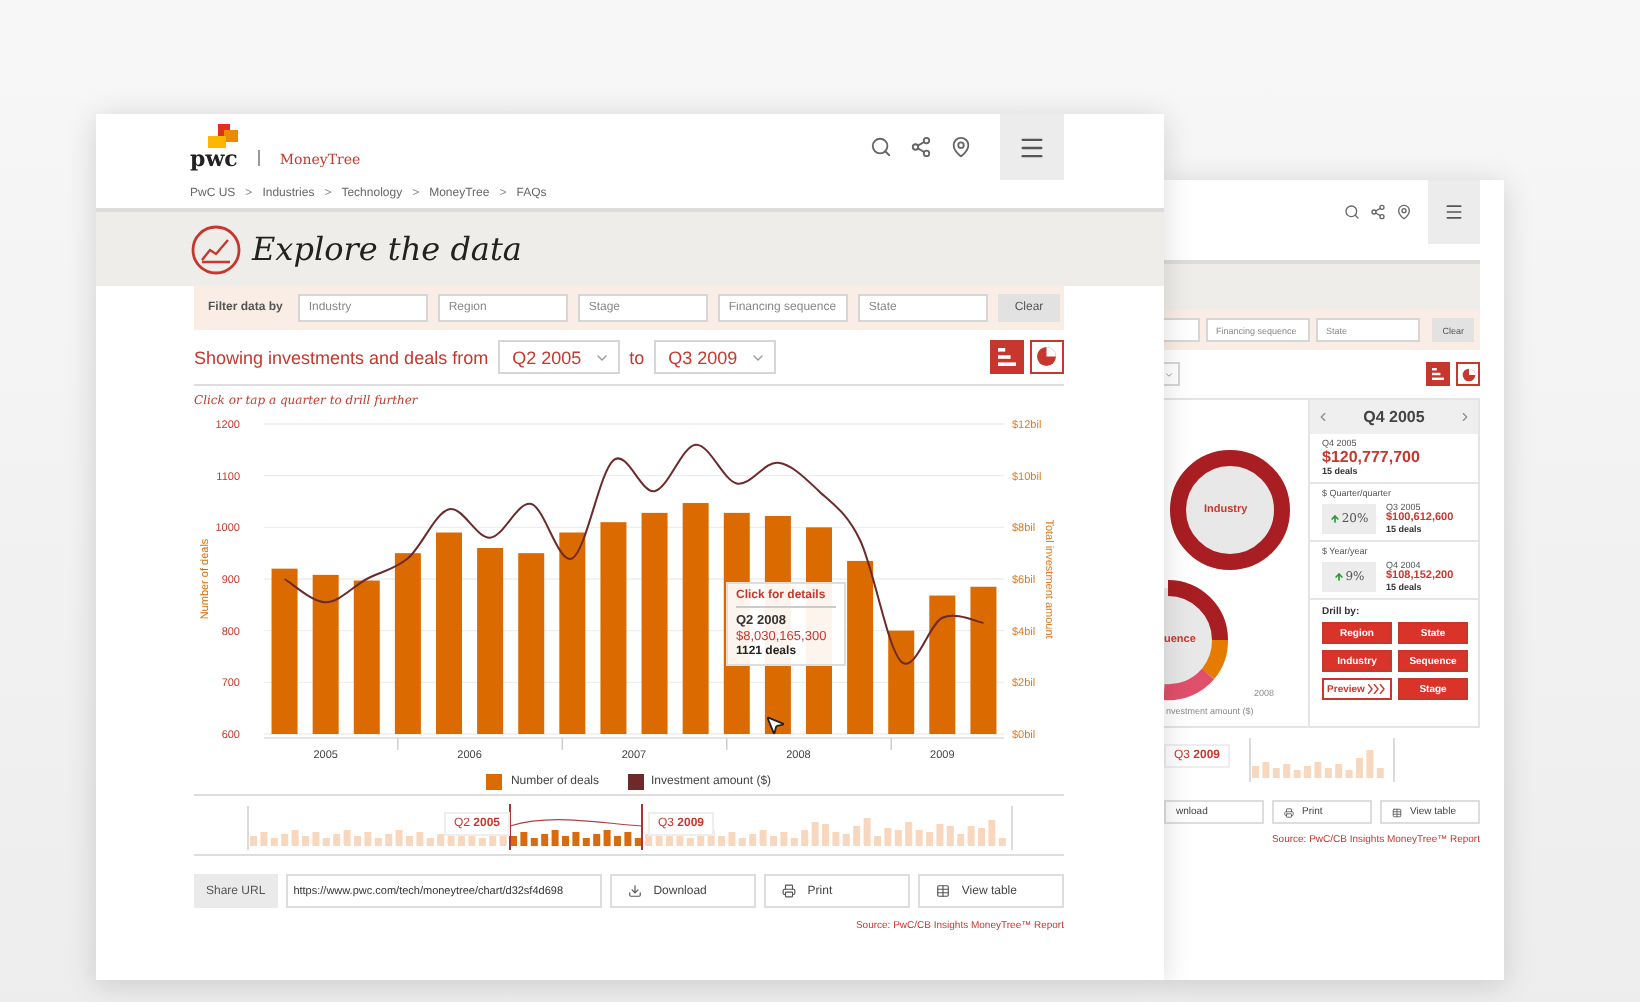 This screenshot has width=1640, height=1002. What do you see at coordinates (715, 357) in the screenshot?
I see `to-dropdown: Q3 2009` at bounding box center [715, 357].